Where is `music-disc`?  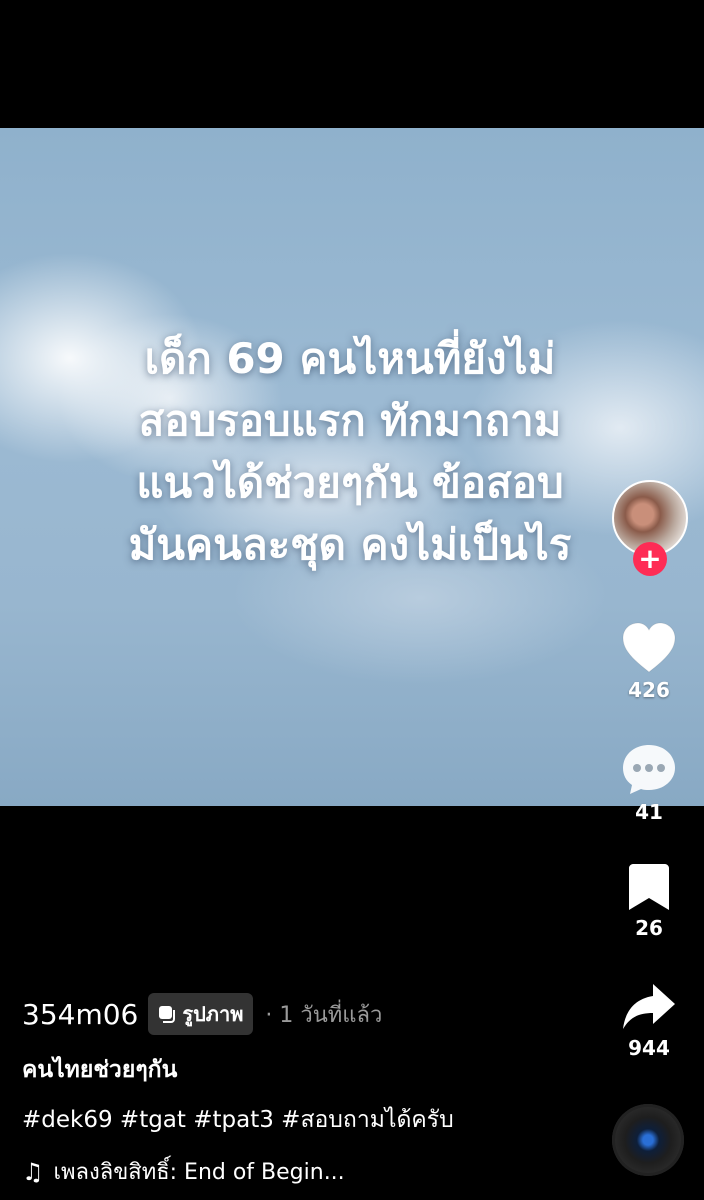 music-disc is located at coordinates (648, 1140).